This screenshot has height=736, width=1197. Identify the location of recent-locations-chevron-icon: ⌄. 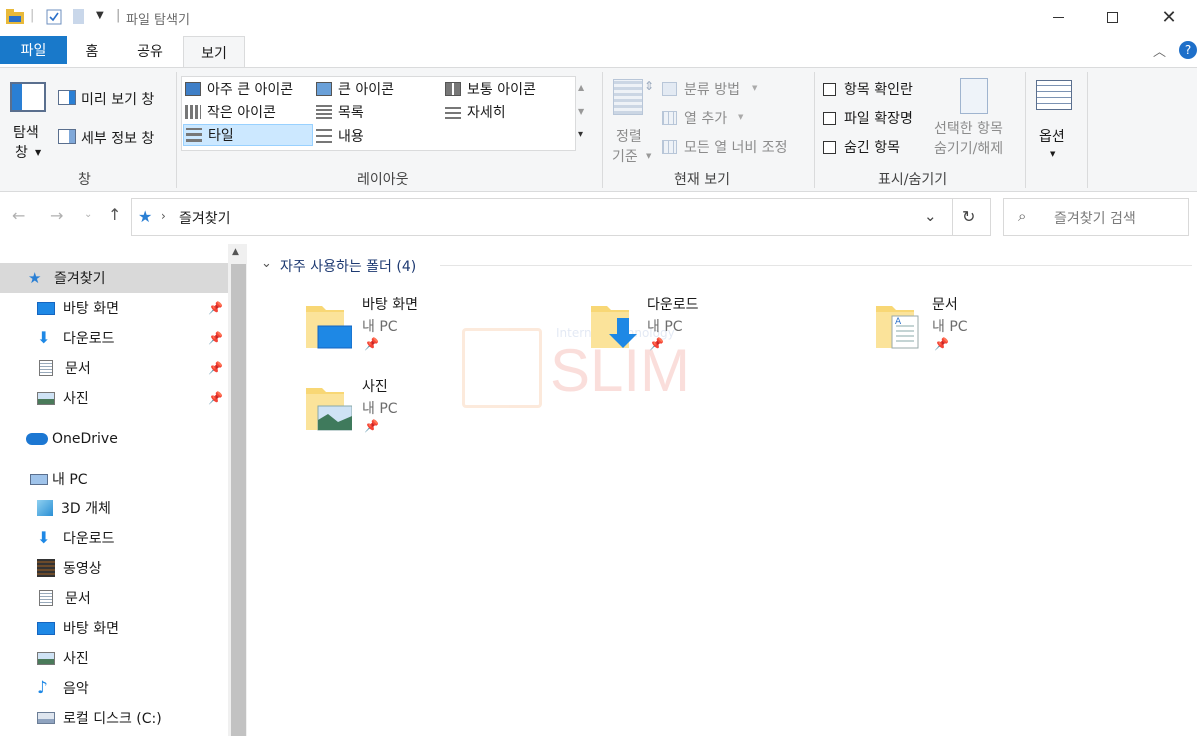
(88, 214).